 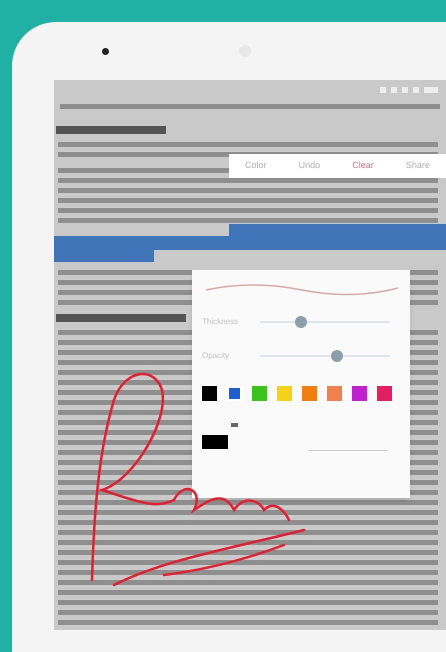 What do you see at coordinates (363, 166) in the screenshot?
I see `toolbar-button: Clear` at bounding box center [363, 166].